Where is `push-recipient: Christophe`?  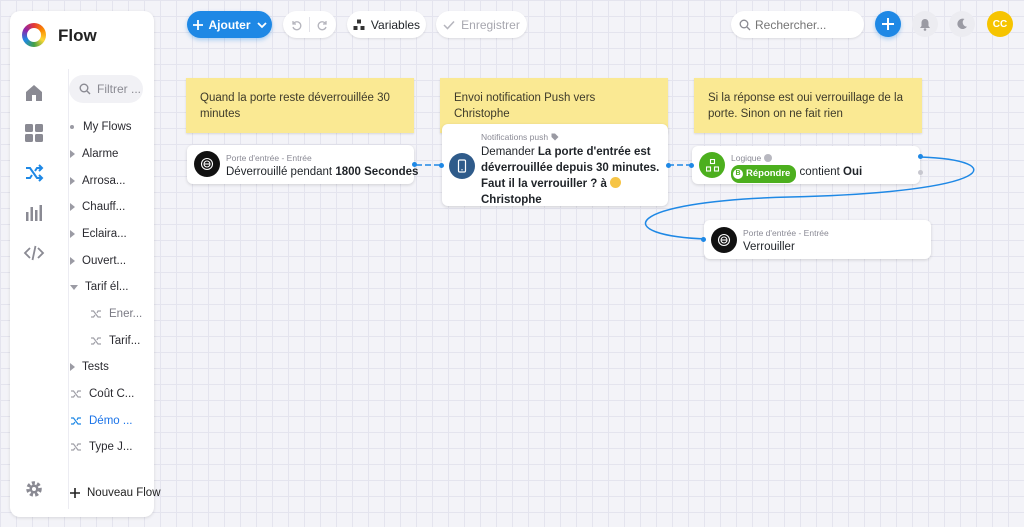 push-recipient: Christophe is located at coordinates (511, 200).